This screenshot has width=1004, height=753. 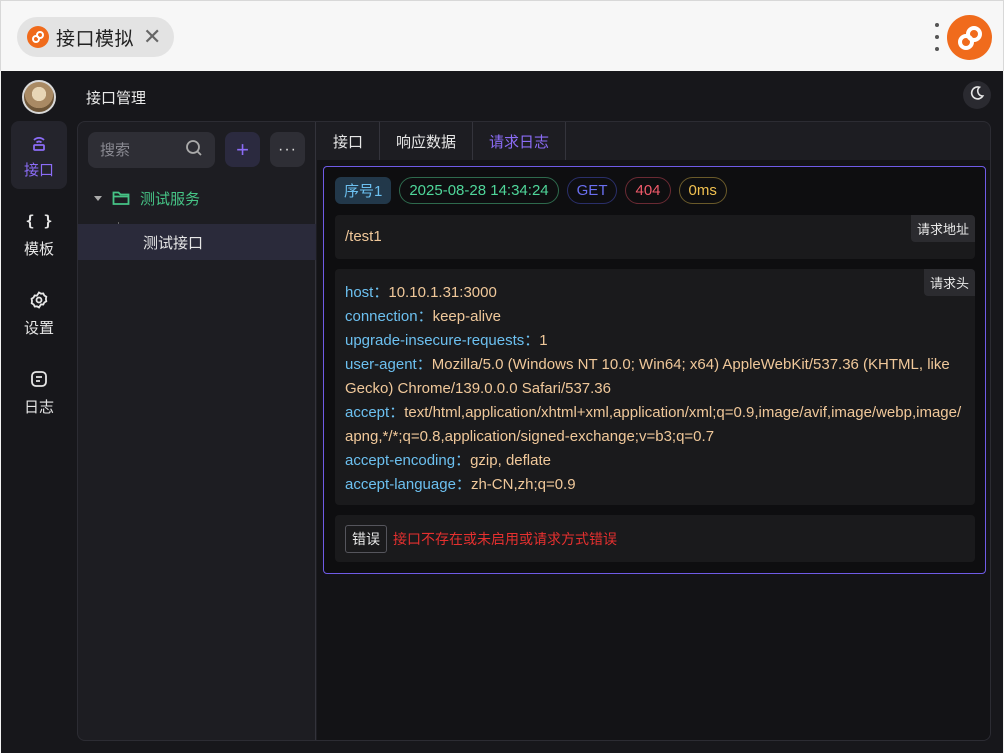 I want to click on header-key: connection, so click(x=381, y=316).